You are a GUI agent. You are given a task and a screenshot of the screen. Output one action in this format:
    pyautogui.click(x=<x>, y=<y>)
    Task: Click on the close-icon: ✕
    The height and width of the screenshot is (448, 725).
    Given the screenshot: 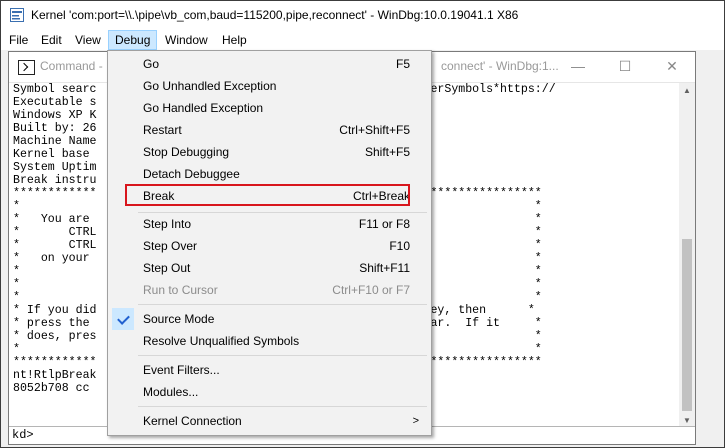 What is the action you would take?
    pyautogui.click(x=672, y=66)
    